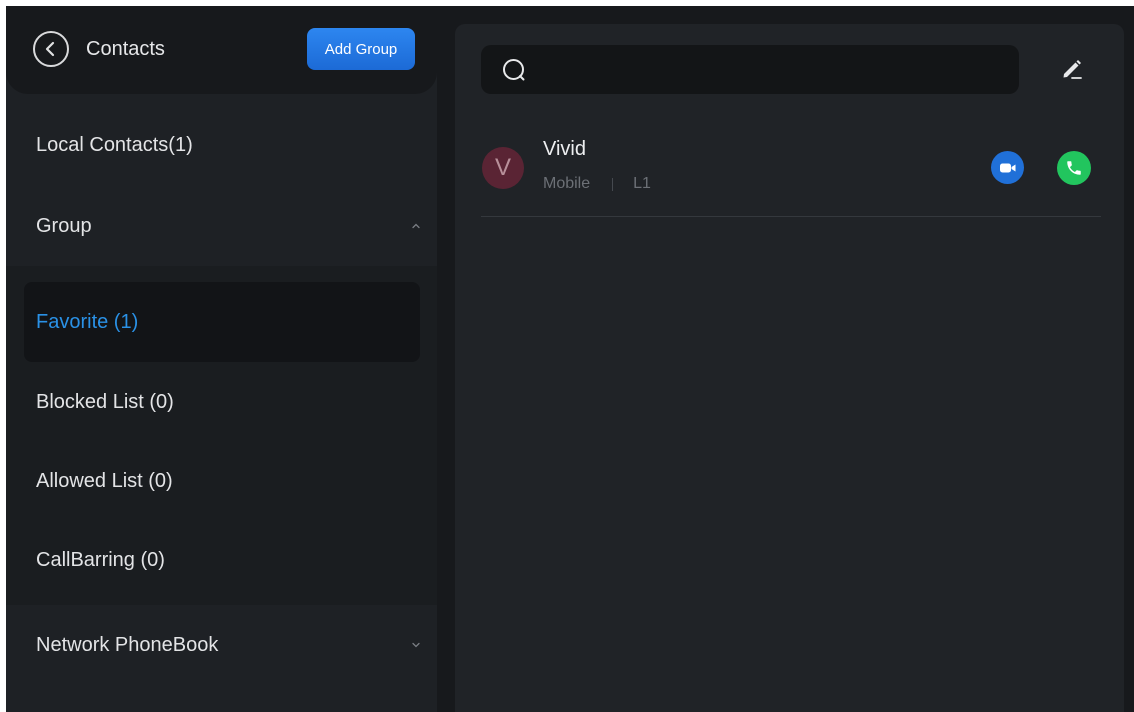 The width and height of the screenshot is (1134, 712). I want to click on contact-meta: Mobile L1, so click(597, 184).